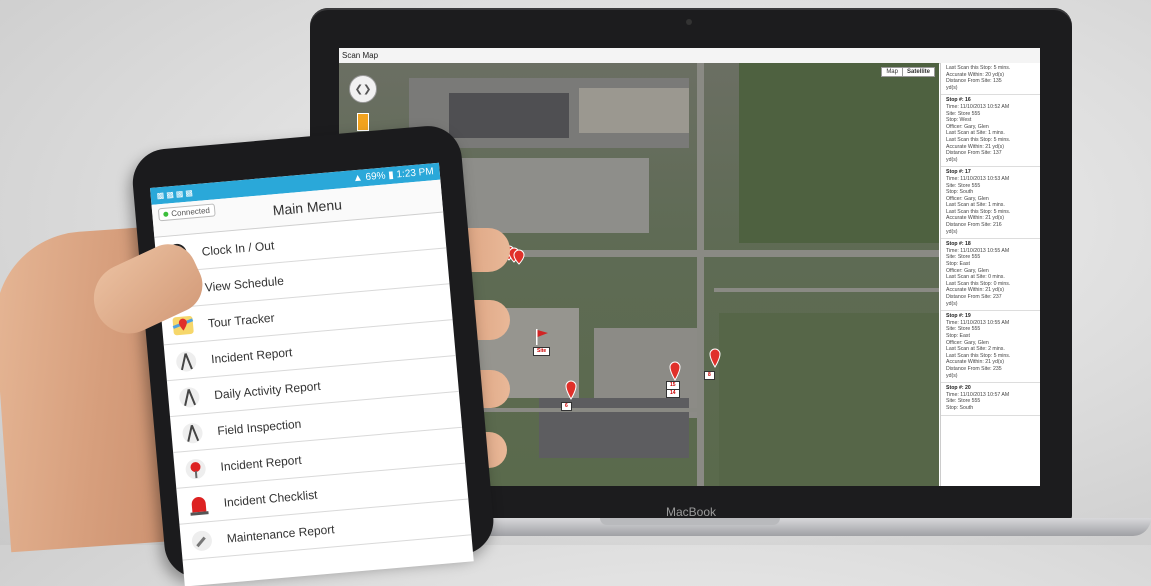 This screenshot has height=586, width=1151. What do you see at coordinates (196, 469) in the screenshot?
I see `stop-sign-icon` at bounding box center [196, 469].